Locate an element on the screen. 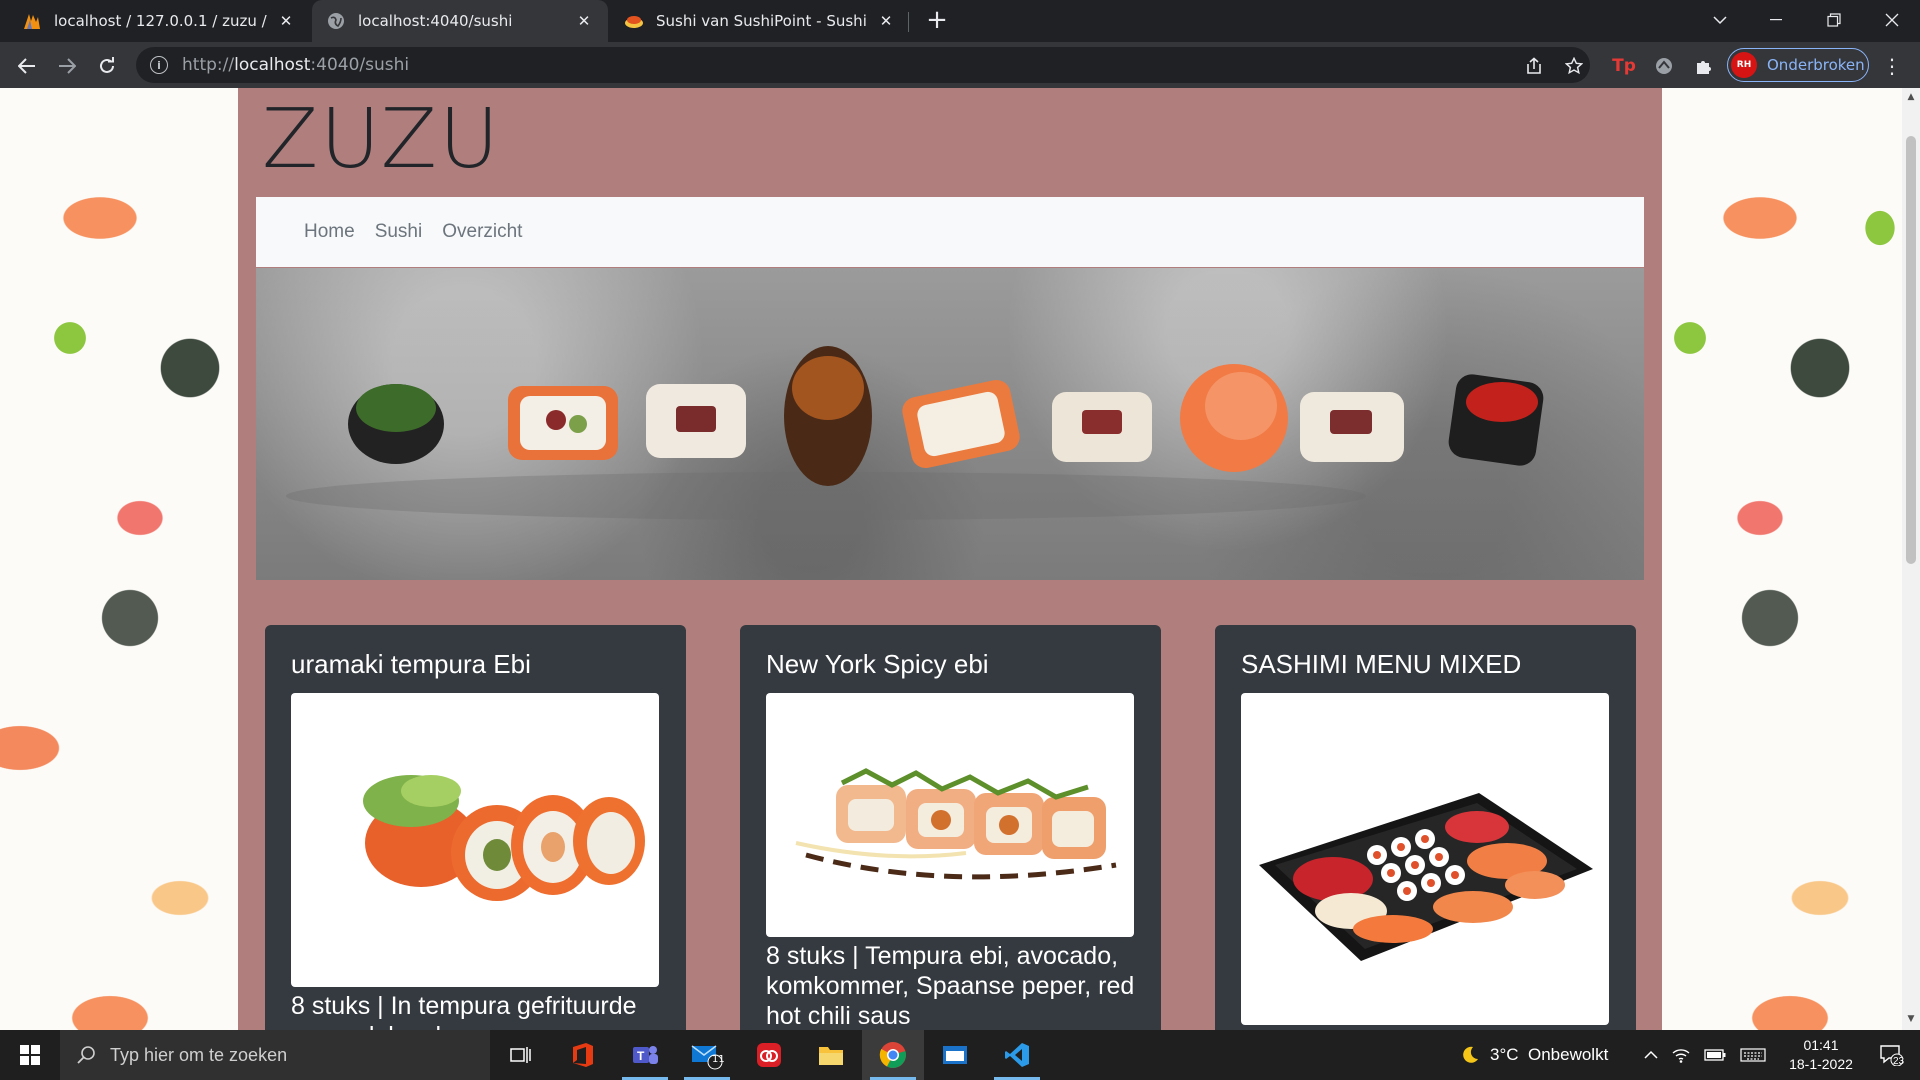 This screenshot has height=1080, width=1920. reload-icon is located at coordinates (107, 66).